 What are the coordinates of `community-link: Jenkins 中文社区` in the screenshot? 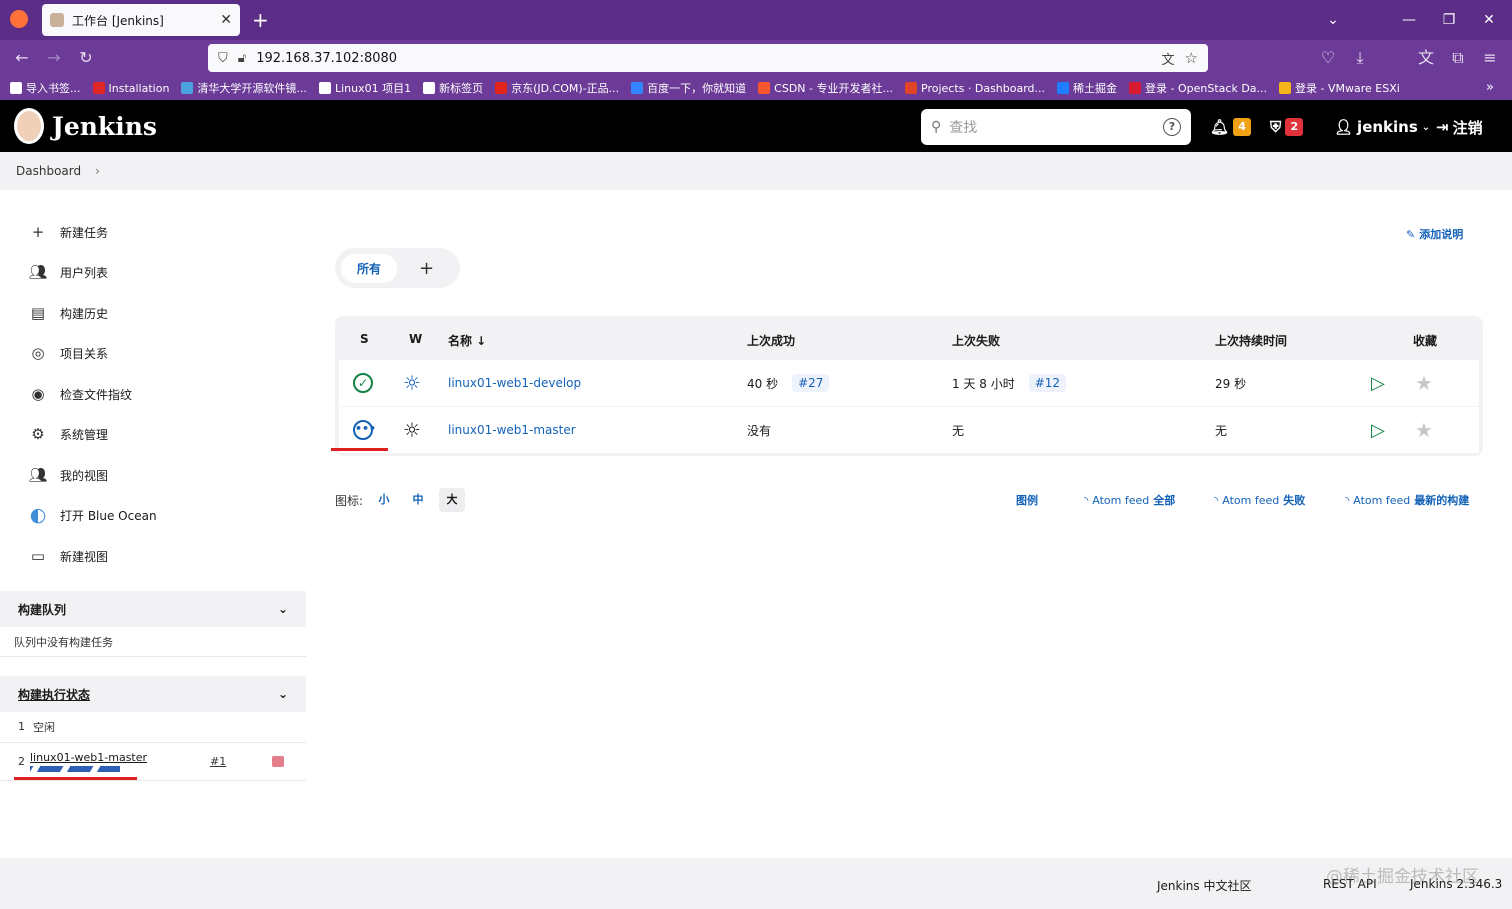 It's located at (1204, 885).